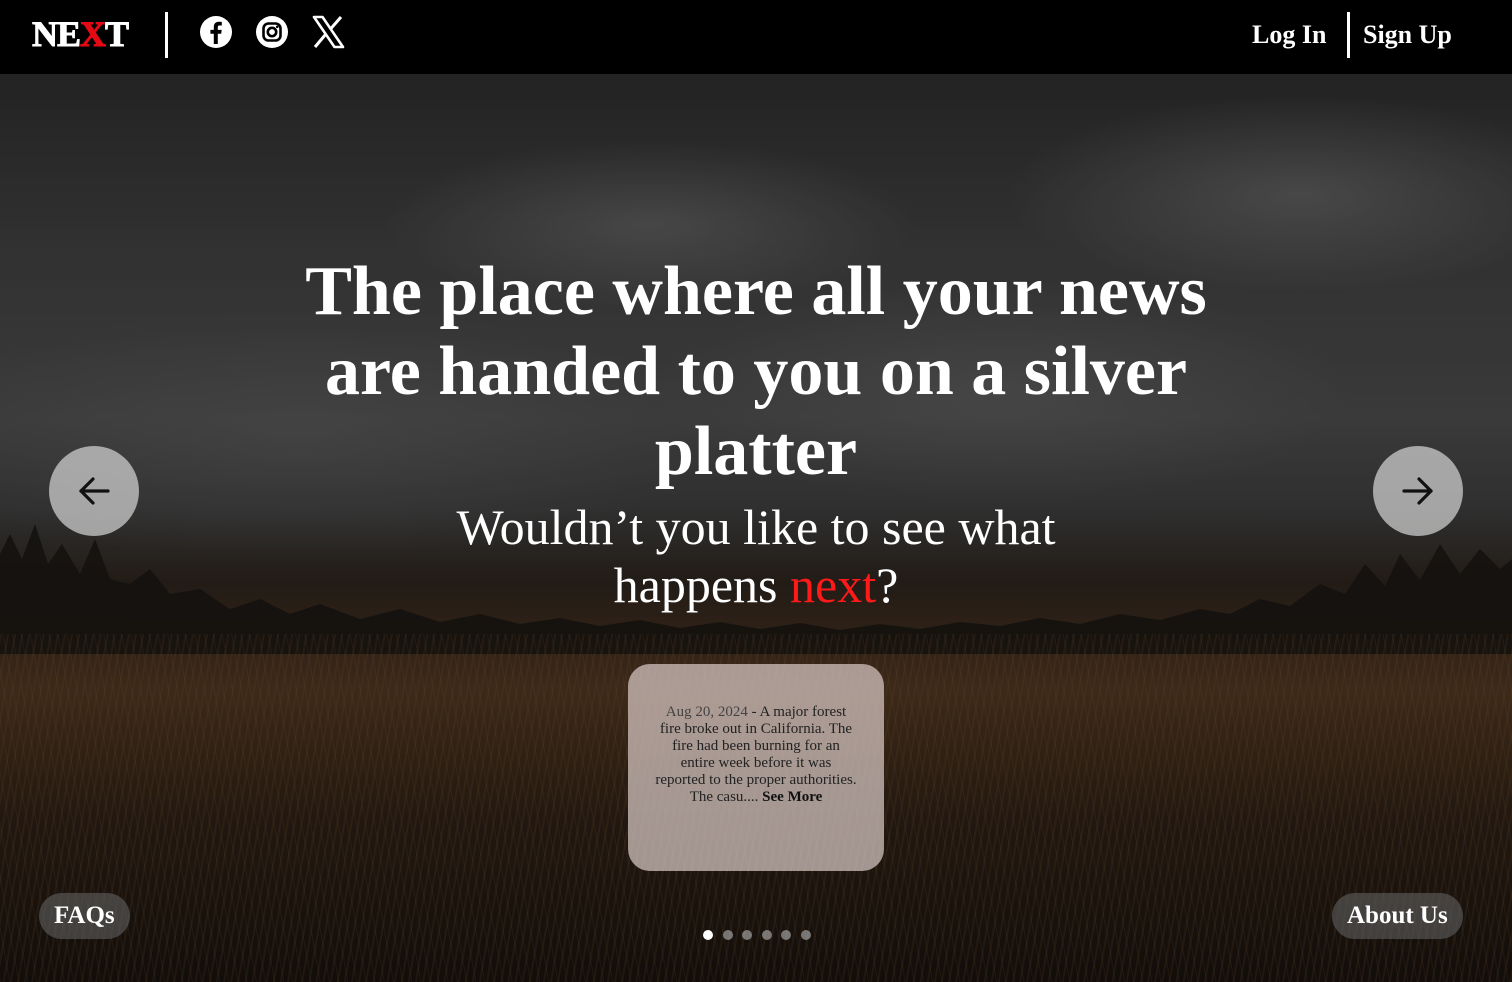 Image resolution: width=1512 pixels, height=982 pixels. Describe the element at coordinates (1397, 916) in the screenshot. I see `about-us-button: About Us` at that location.